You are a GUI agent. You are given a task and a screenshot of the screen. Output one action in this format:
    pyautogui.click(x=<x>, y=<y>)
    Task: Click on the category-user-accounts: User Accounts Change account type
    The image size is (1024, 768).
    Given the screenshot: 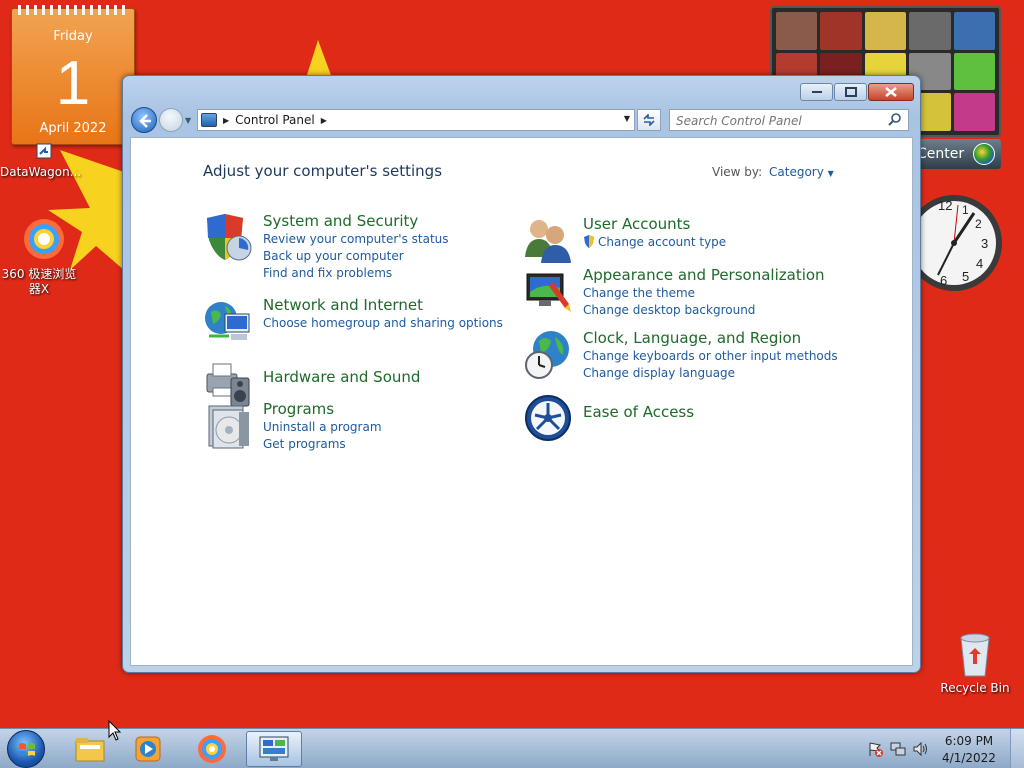 What is the action you would take?
    pyautogui.click(x=624, y=240)
    